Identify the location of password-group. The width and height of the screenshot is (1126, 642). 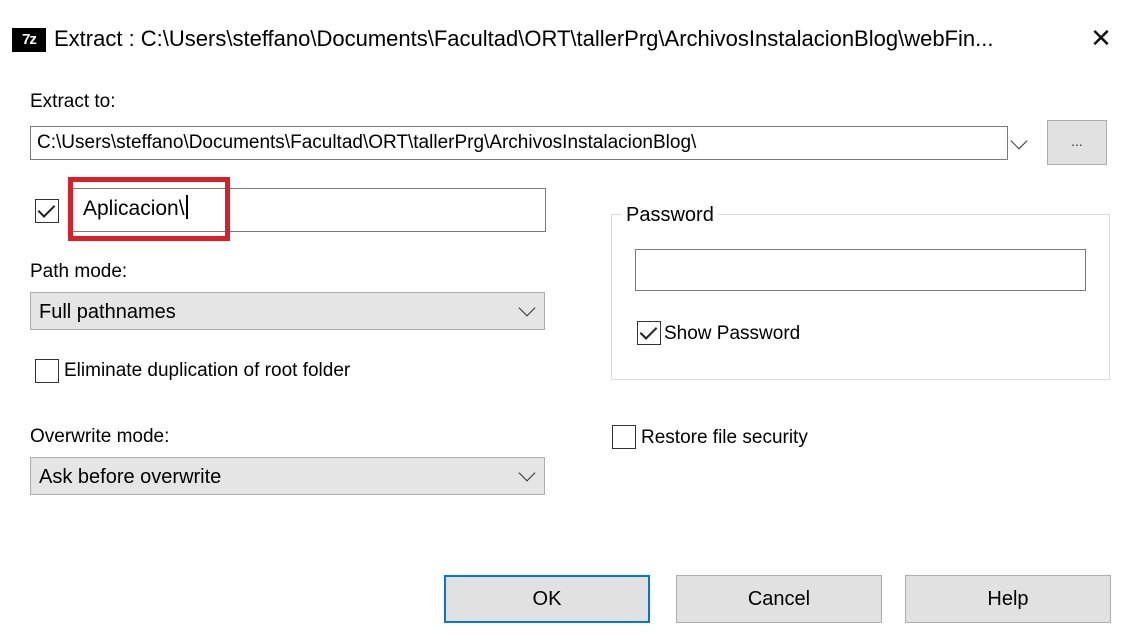
(860, 297).